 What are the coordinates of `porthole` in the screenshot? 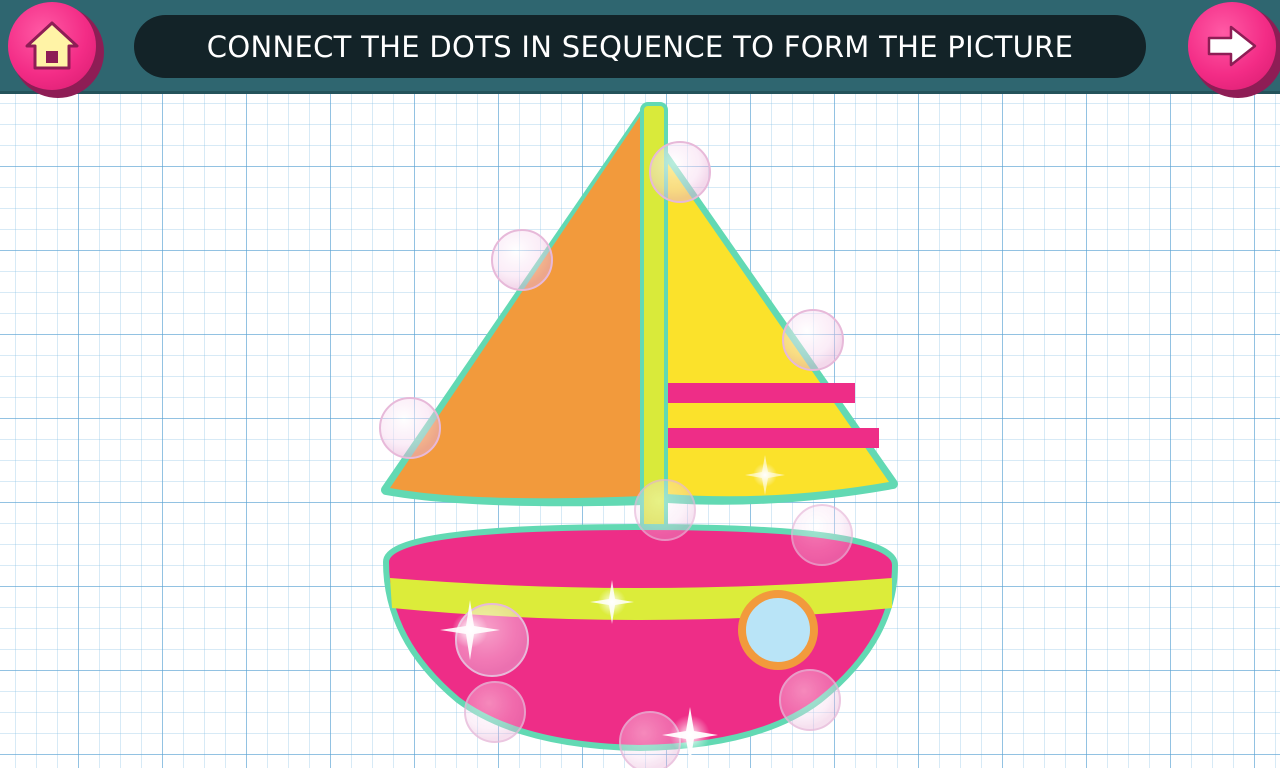 It's located at (778, 630).